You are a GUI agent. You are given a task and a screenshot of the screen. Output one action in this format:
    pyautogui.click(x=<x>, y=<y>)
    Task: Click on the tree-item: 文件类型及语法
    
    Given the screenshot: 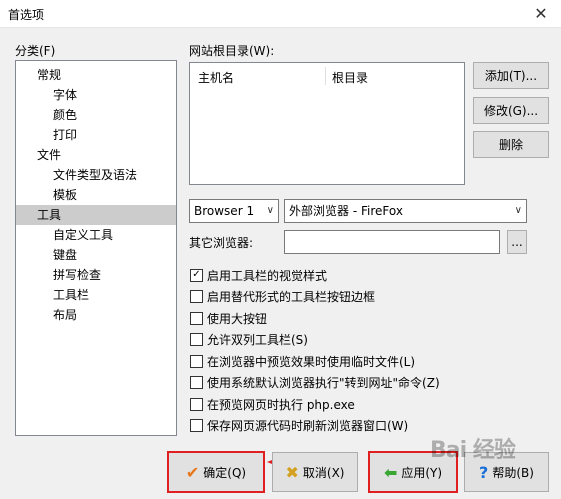 What is the action you would take?
    pyautogui.click(x=96, y=175)
    